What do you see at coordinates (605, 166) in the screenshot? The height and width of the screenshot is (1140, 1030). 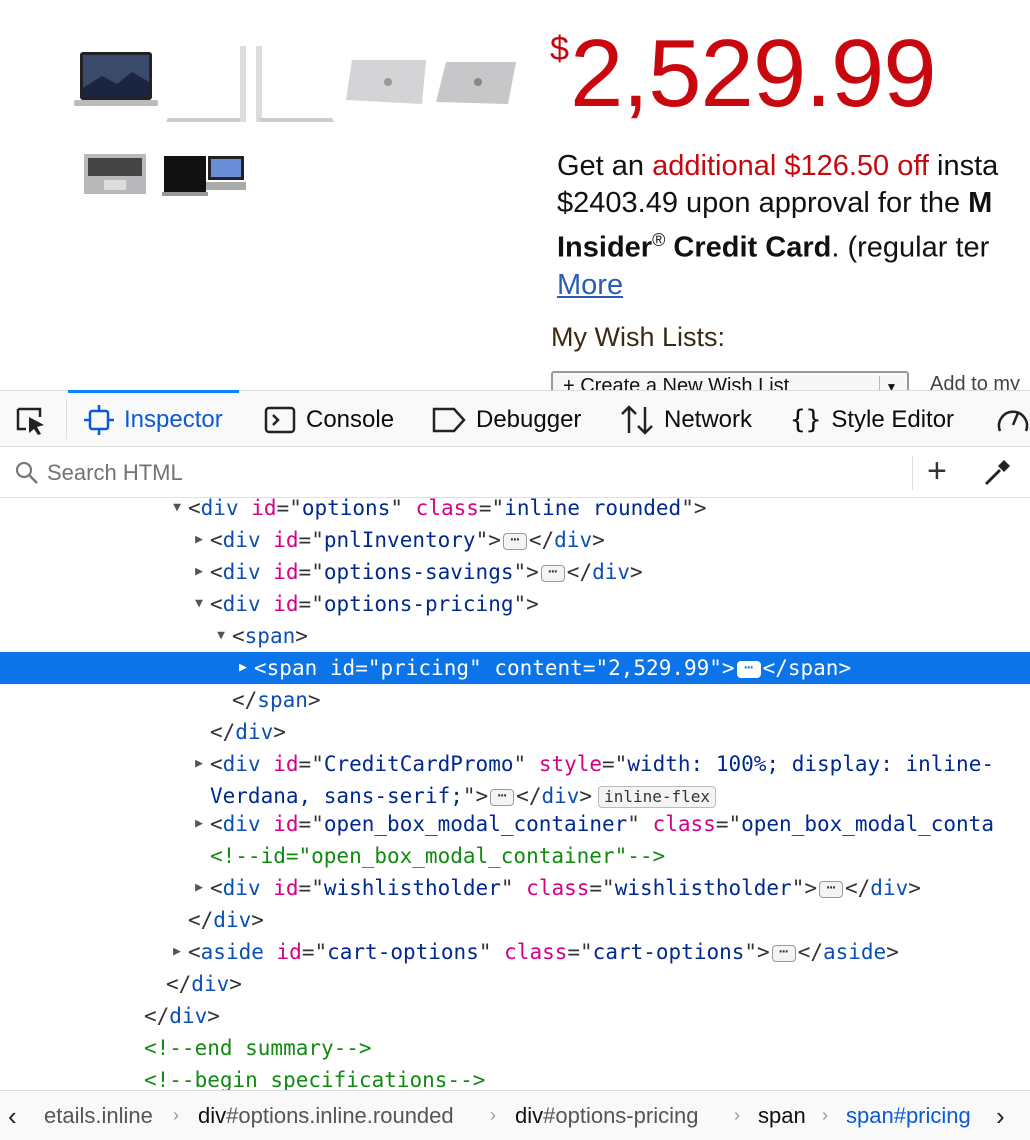 I see `promo-text: Get an` at bounding box center [605, 166].